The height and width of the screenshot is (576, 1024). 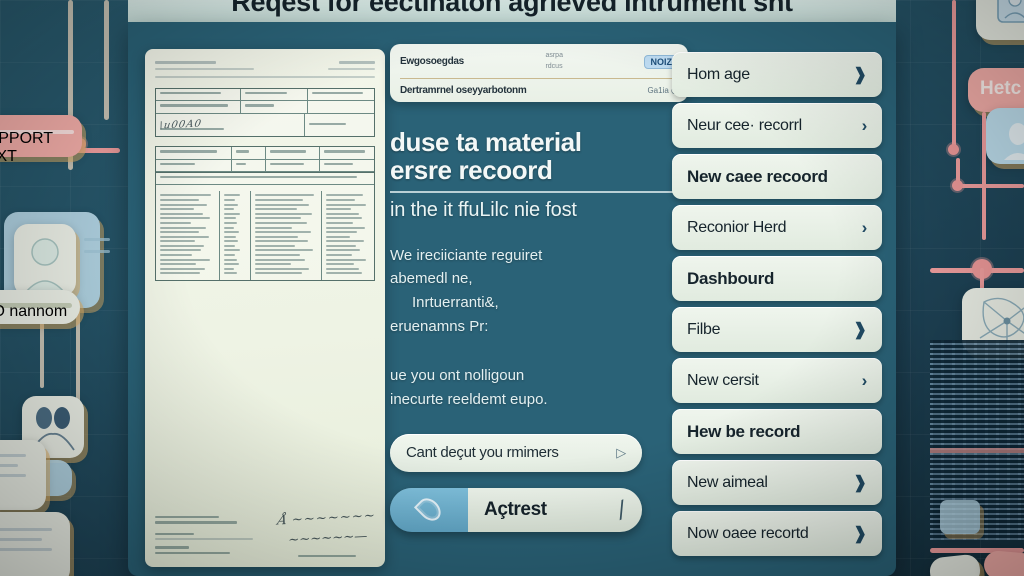 I want to click on signature-2: ~~~~~~—, so click(x=326, y=538).